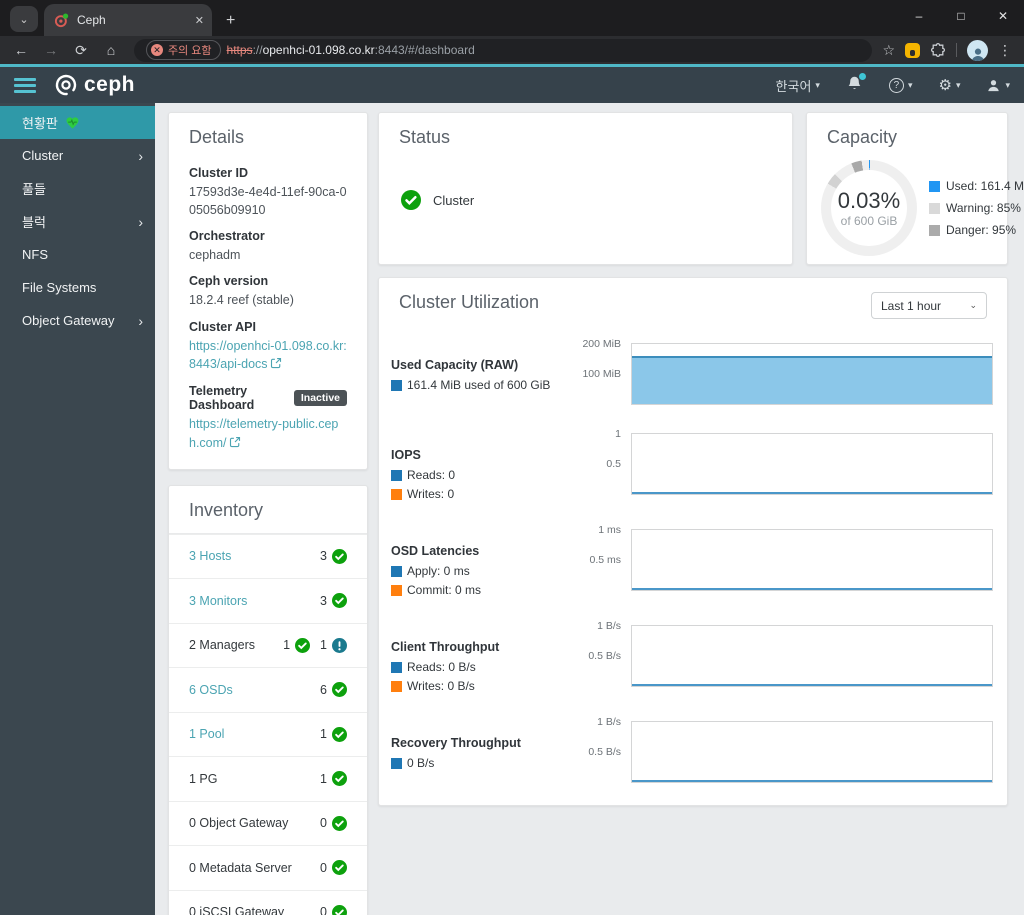 The width and height of the screenshot is (1024, 915). Describe the element at coordinates (445, 647) in the screenshot. I see `client-throughput-title: Client Throughput` at that location.